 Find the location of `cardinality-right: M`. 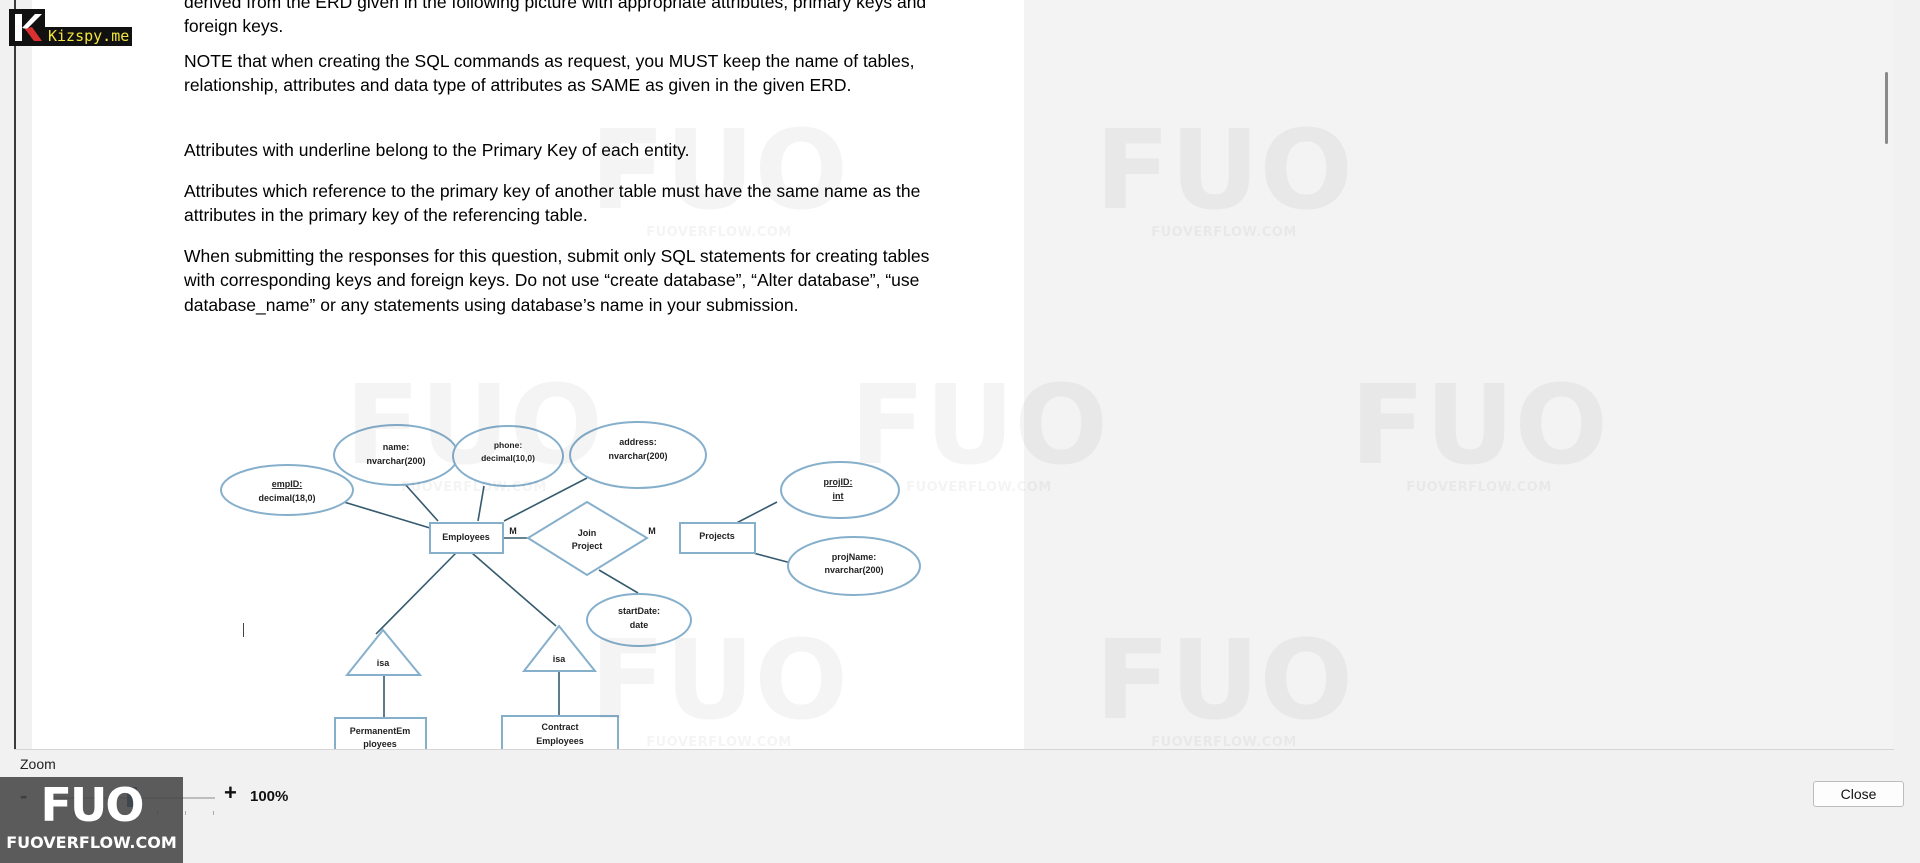

cardinality-right: M is located at coordinates (652, 531).